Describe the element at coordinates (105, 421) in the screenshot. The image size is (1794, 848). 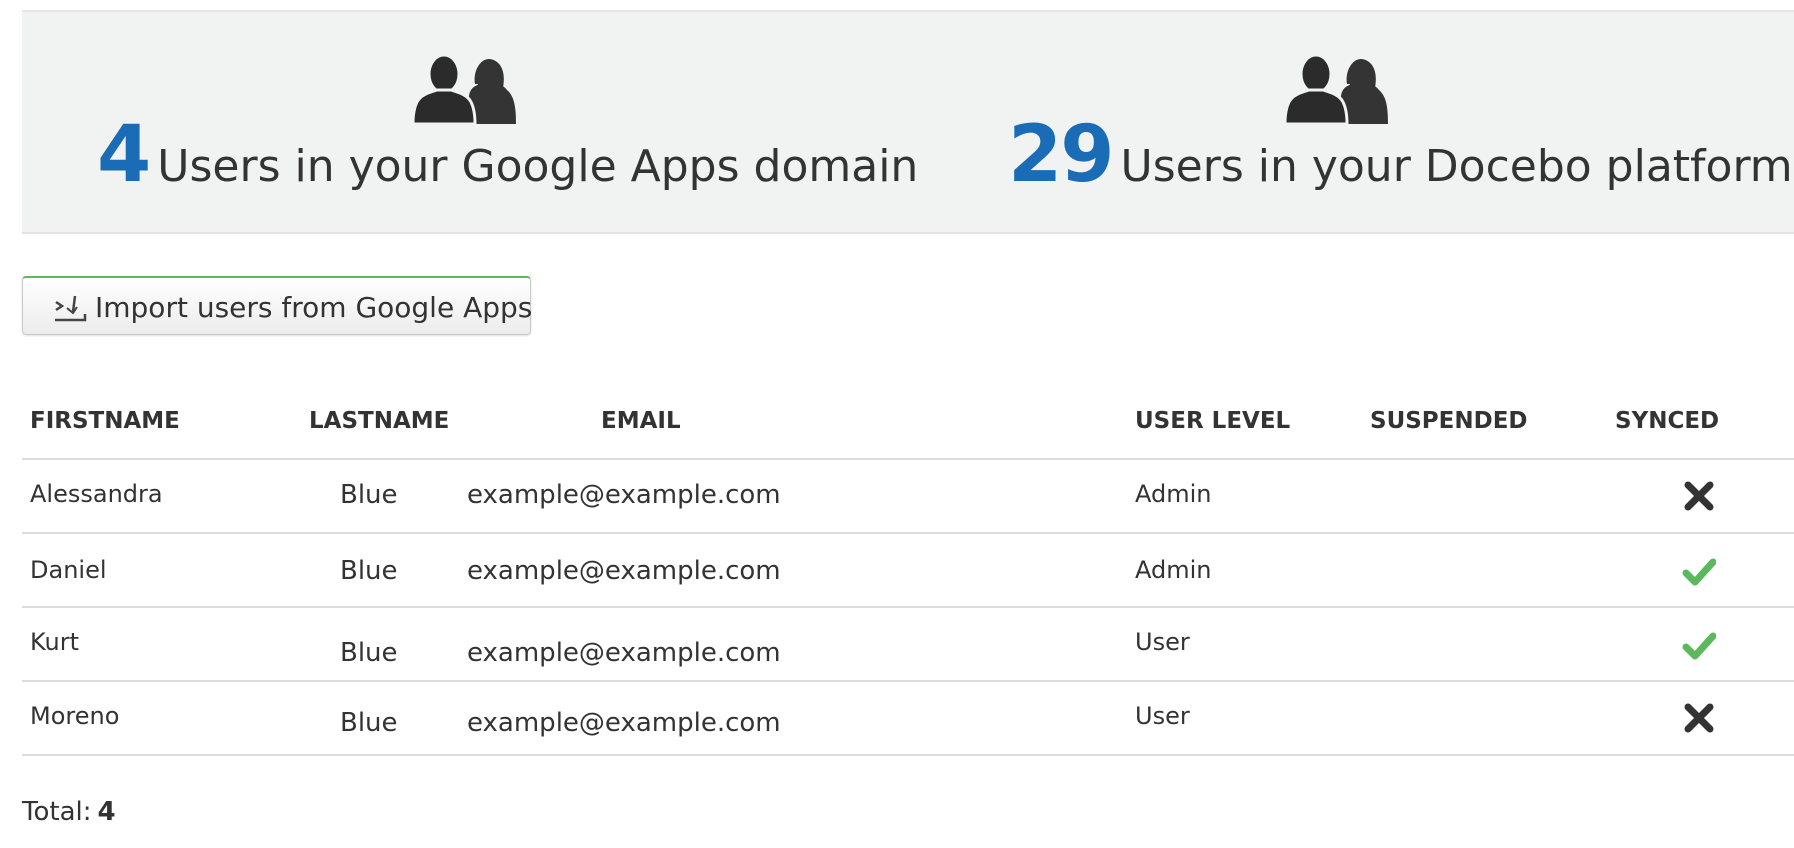
I see `column-header-firstname: FIRSTNAME` at that location.